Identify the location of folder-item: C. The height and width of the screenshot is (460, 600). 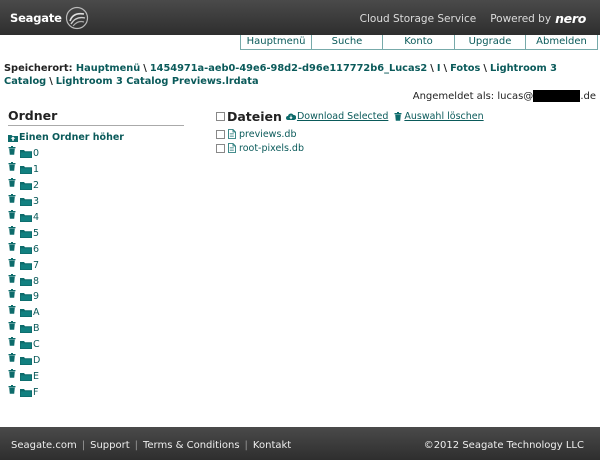
(96, 345).